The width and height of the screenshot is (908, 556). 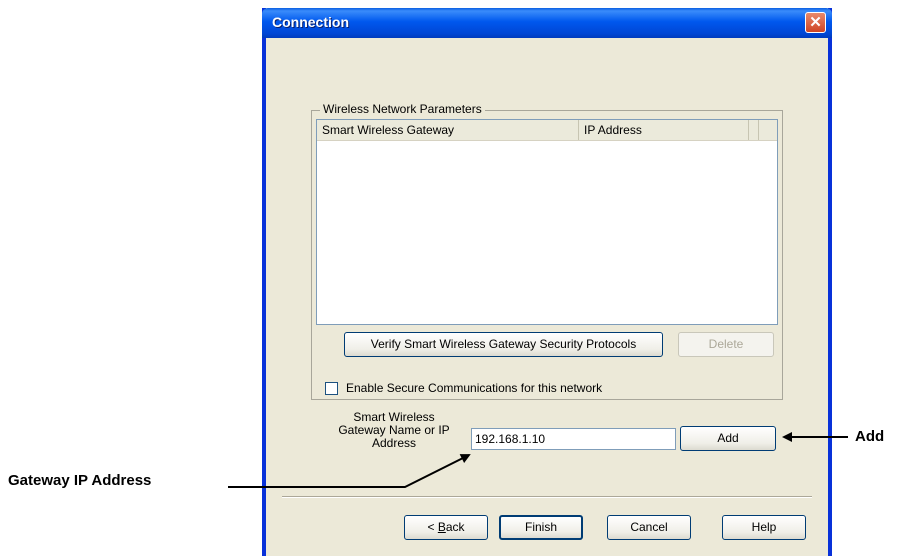 What do you see at coordinates (349, 471) in the screenshot?
I see `gateway-ip-arrow` at bounding box center [349, 471].